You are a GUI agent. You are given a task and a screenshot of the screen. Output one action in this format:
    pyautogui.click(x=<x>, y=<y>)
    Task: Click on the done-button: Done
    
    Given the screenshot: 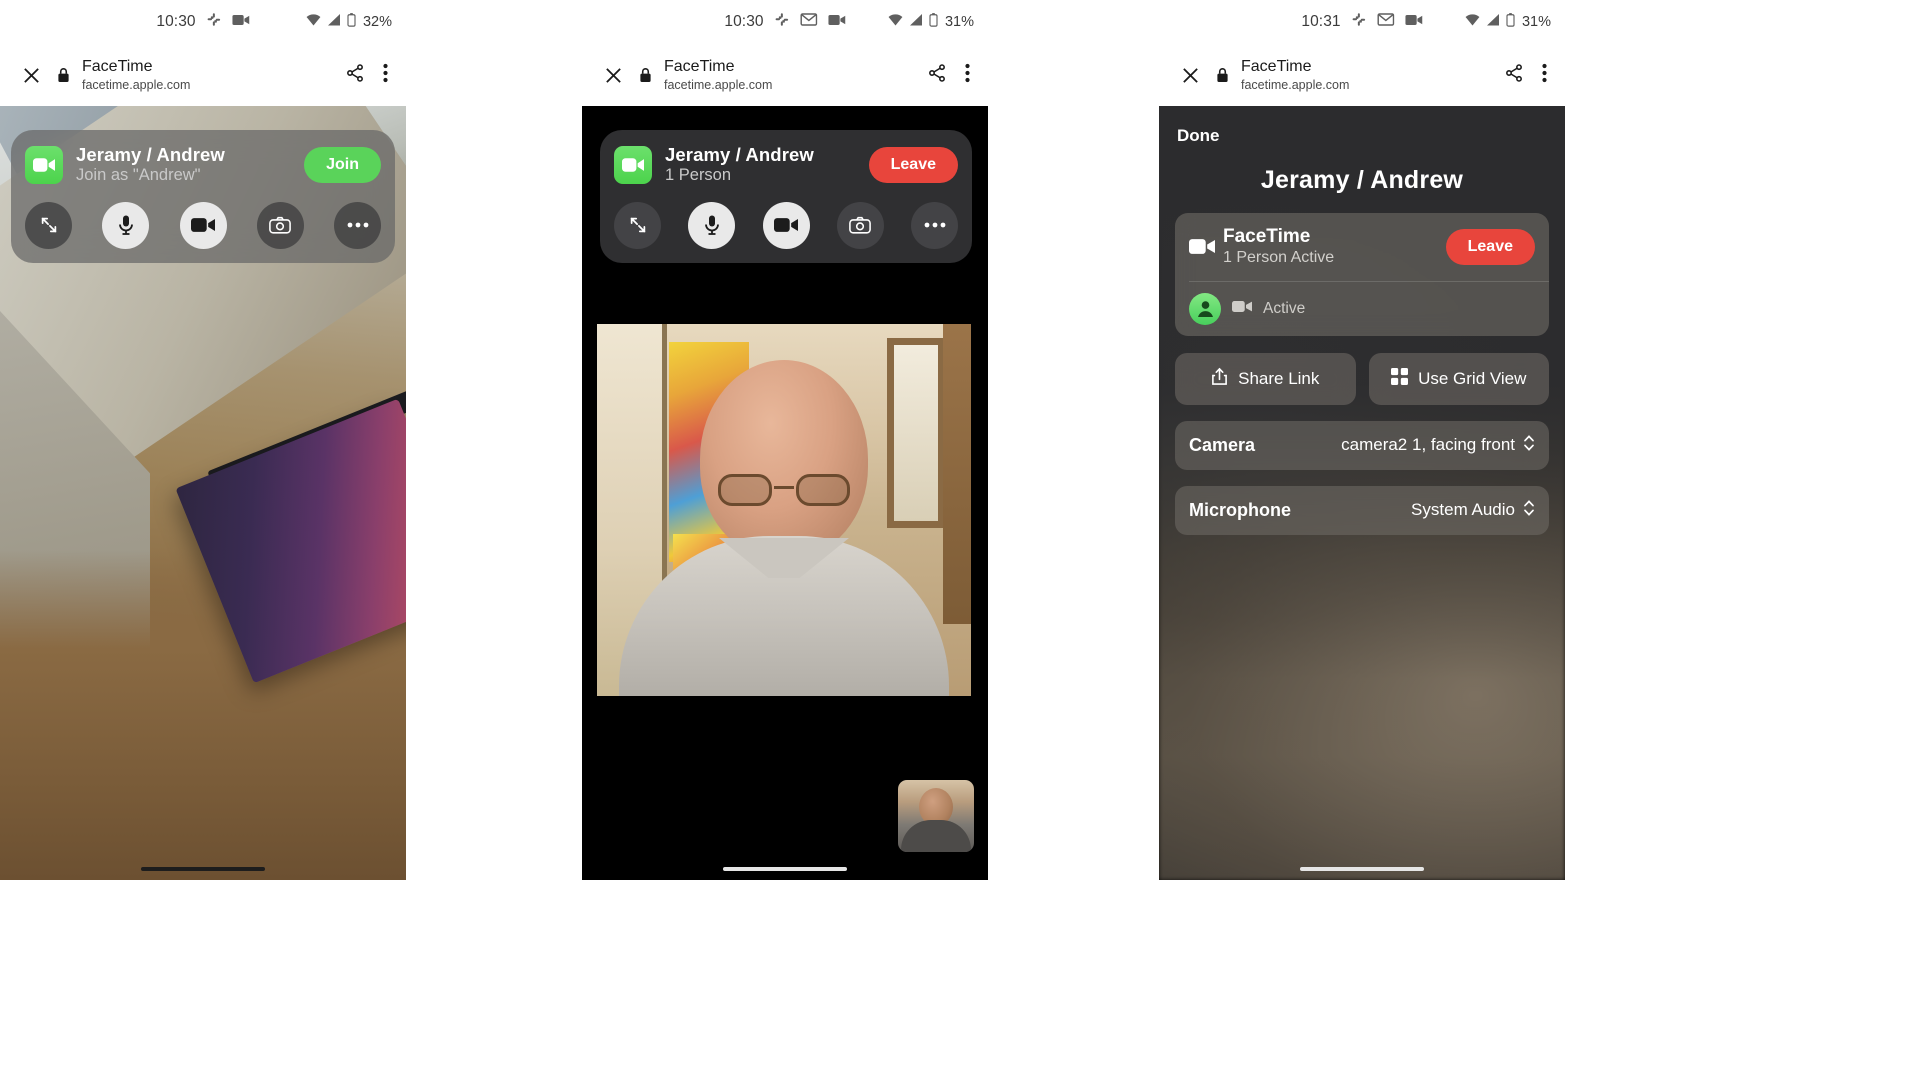 What is the action you would take?
    pyautogui.click(x=1198, y=136)
    